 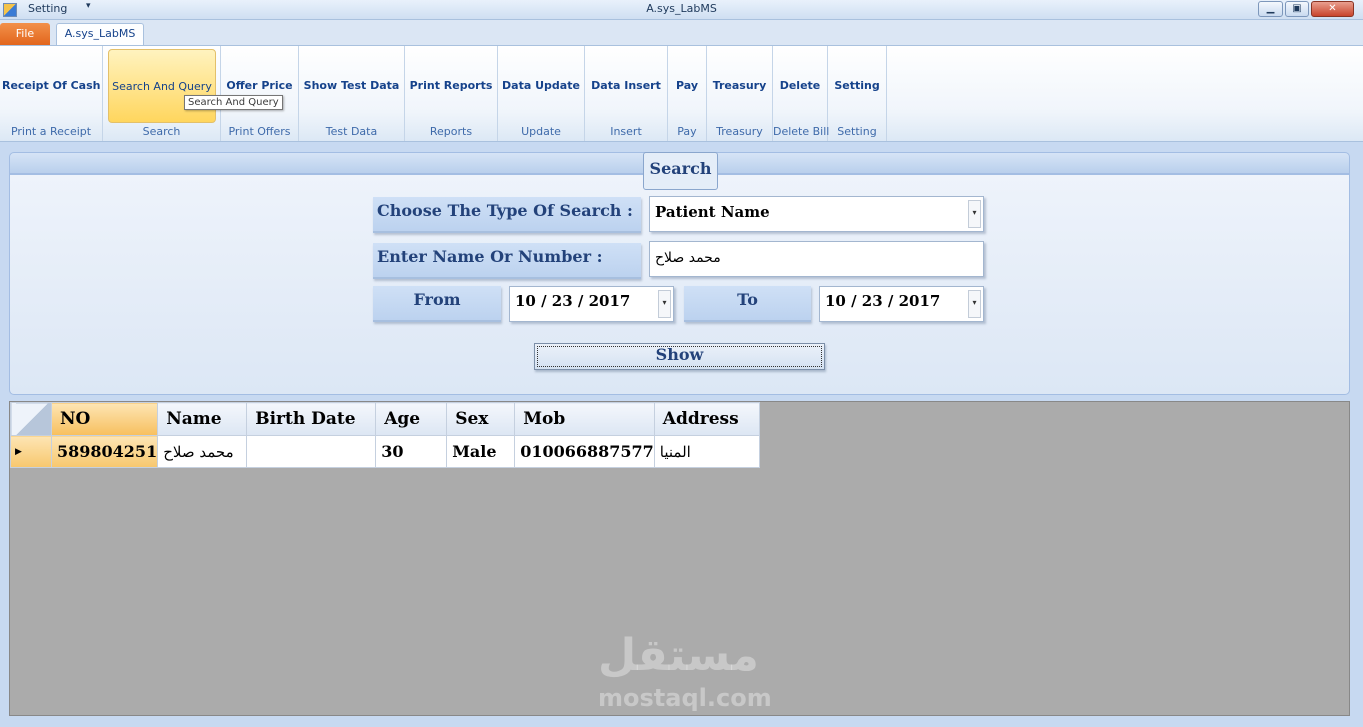 I want to click on ribbon-group-delete-bill: Delete Delete Bill, so click(x=801, y=93).